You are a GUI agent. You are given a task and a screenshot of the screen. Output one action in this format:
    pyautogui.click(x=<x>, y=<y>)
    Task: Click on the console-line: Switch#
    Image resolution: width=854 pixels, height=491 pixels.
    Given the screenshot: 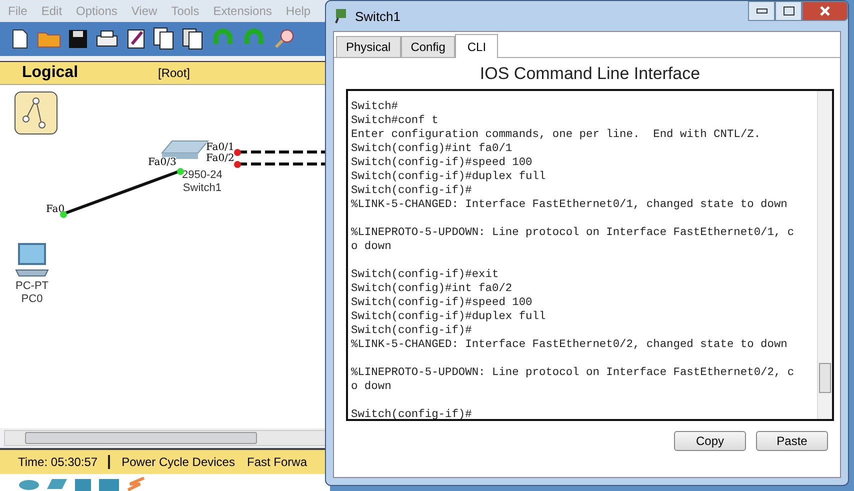 What is the action you would take?
    pyautogui.click(x=375, y=107)
    